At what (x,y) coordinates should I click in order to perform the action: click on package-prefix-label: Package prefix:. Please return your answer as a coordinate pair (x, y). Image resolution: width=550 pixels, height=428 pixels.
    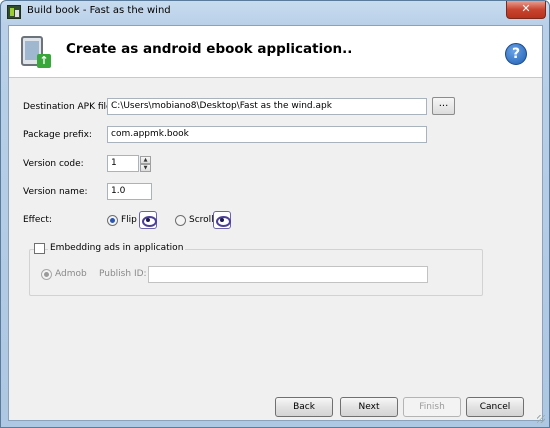
    Looking at the image, I should click on (57, 135).